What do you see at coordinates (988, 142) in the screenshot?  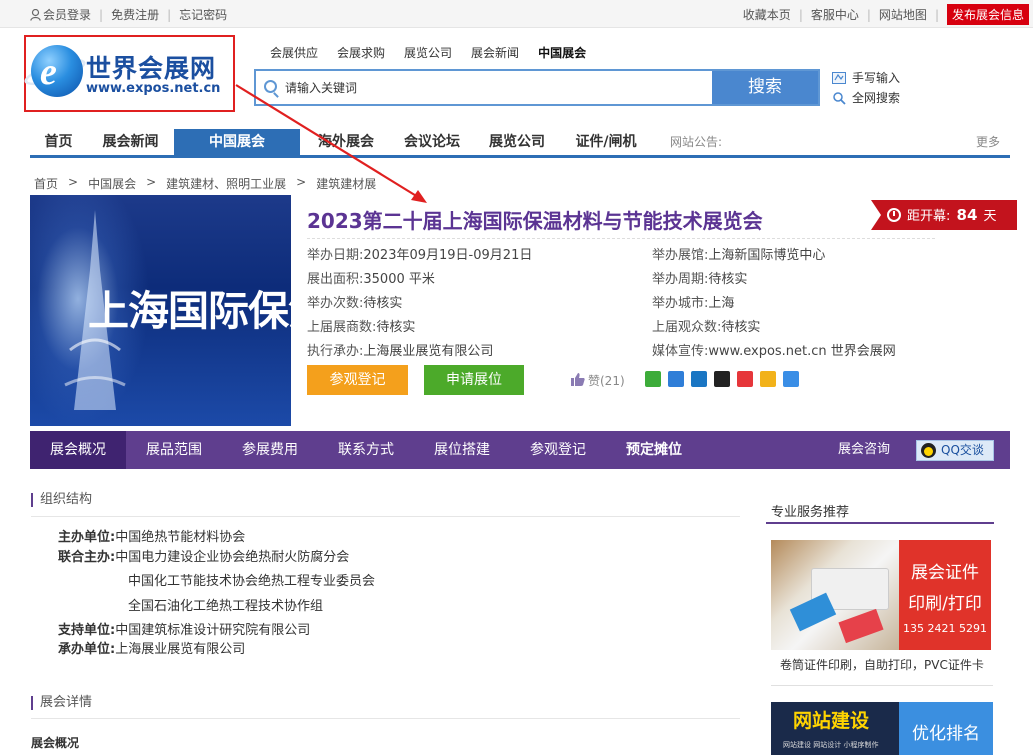 I see `notice-more-link: 更多` at bounding box center [988, 142].